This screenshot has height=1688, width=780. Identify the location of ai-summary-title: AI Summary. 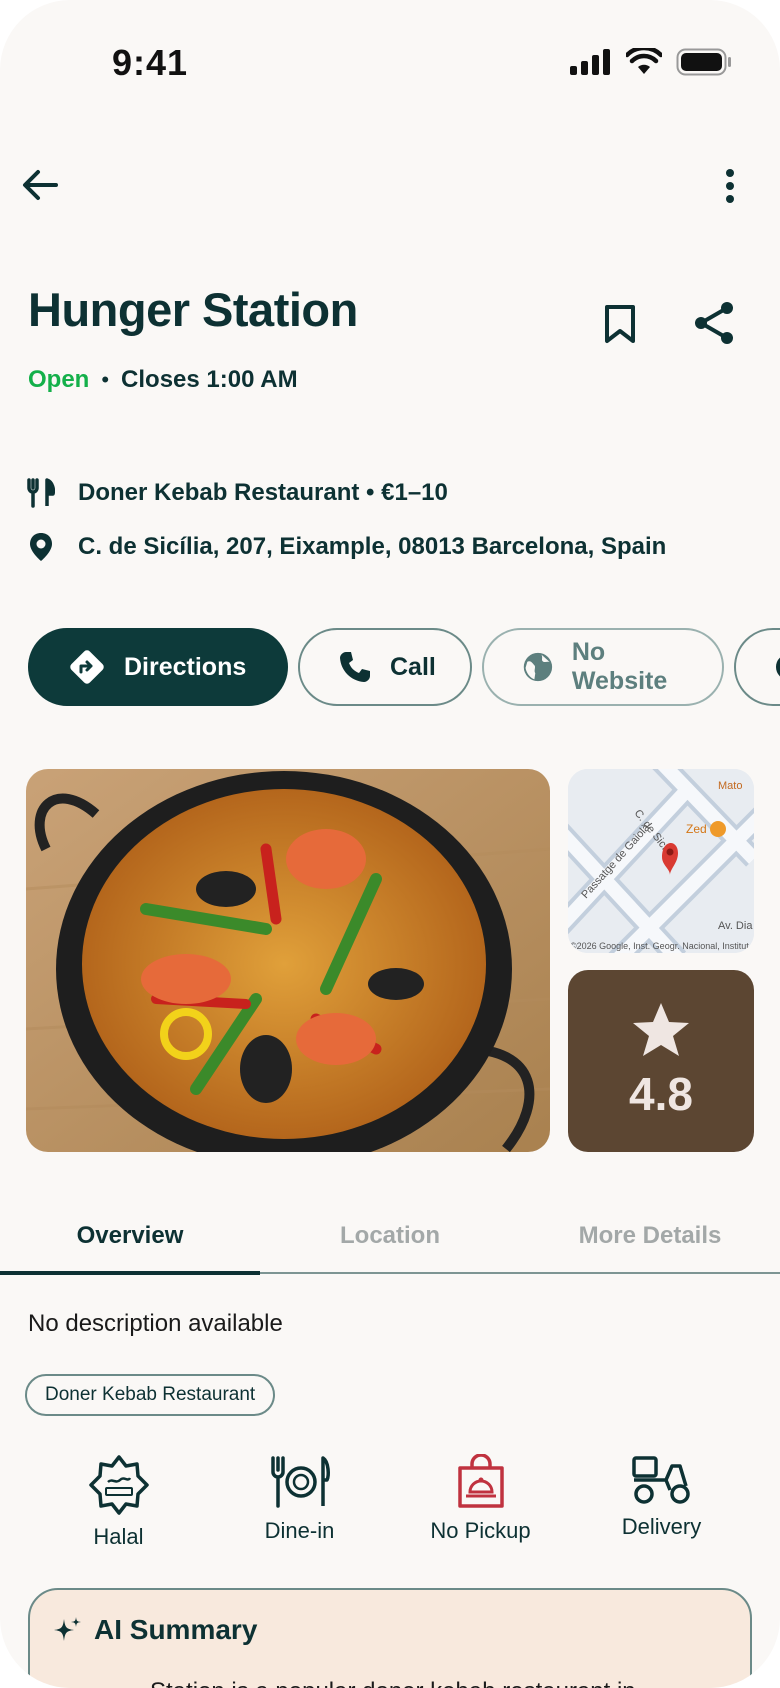
(176, 1629).